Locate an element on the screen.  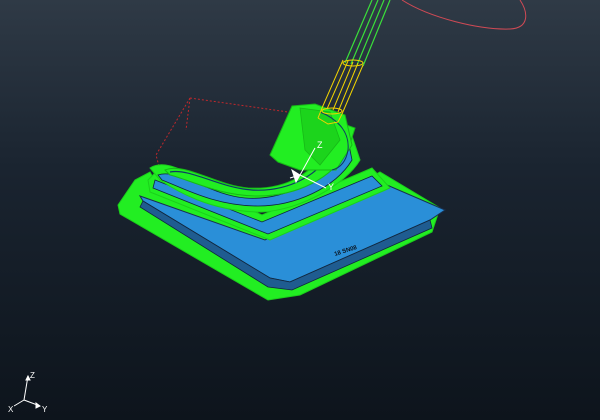
triad-x-label: X is located at coordinates (11, 409).